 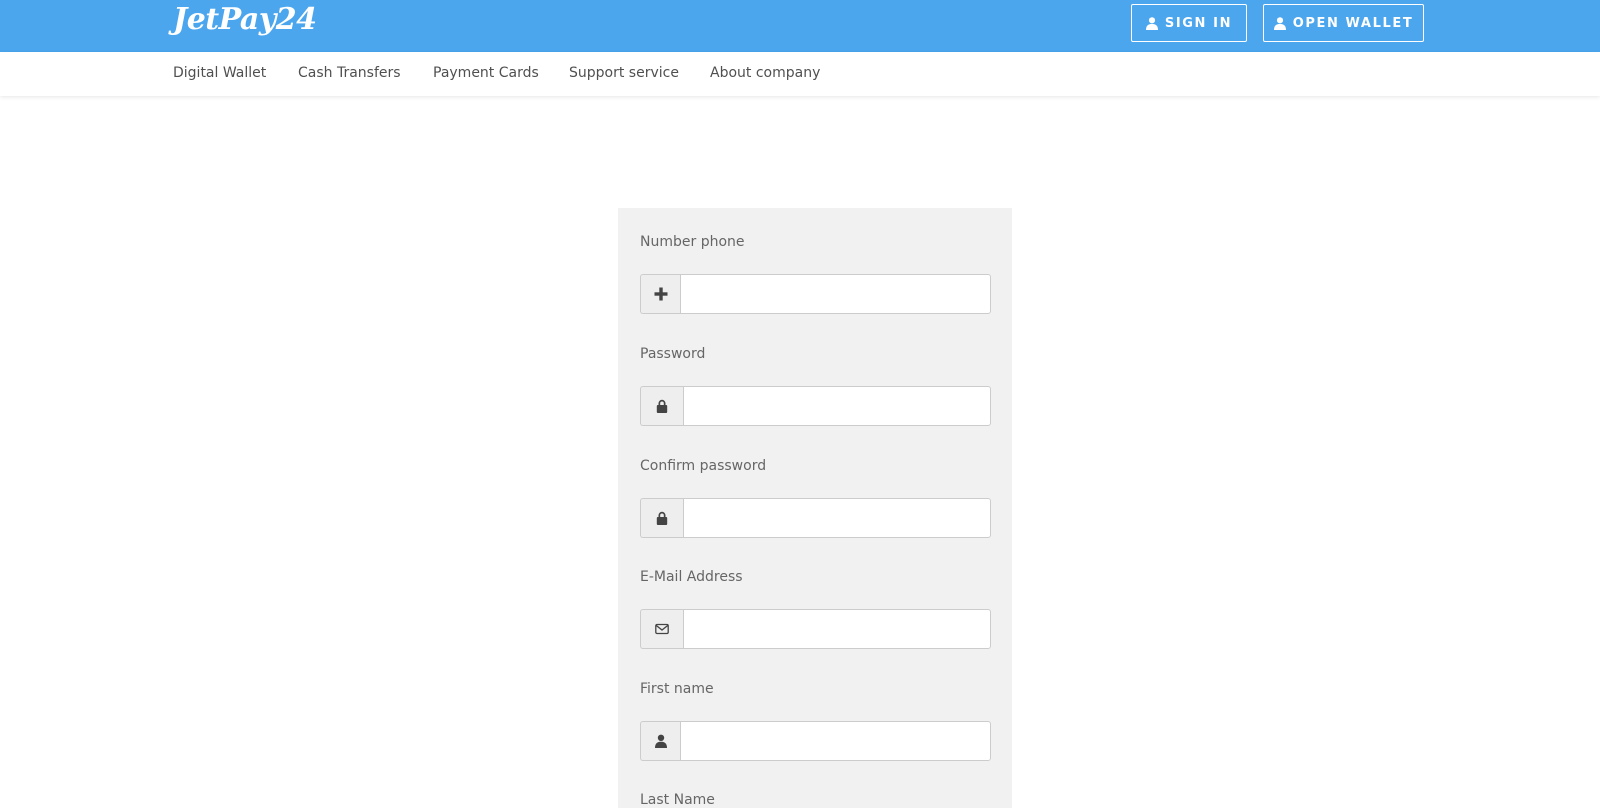 I want to click on first-name-input, so click(x=835, y=741).